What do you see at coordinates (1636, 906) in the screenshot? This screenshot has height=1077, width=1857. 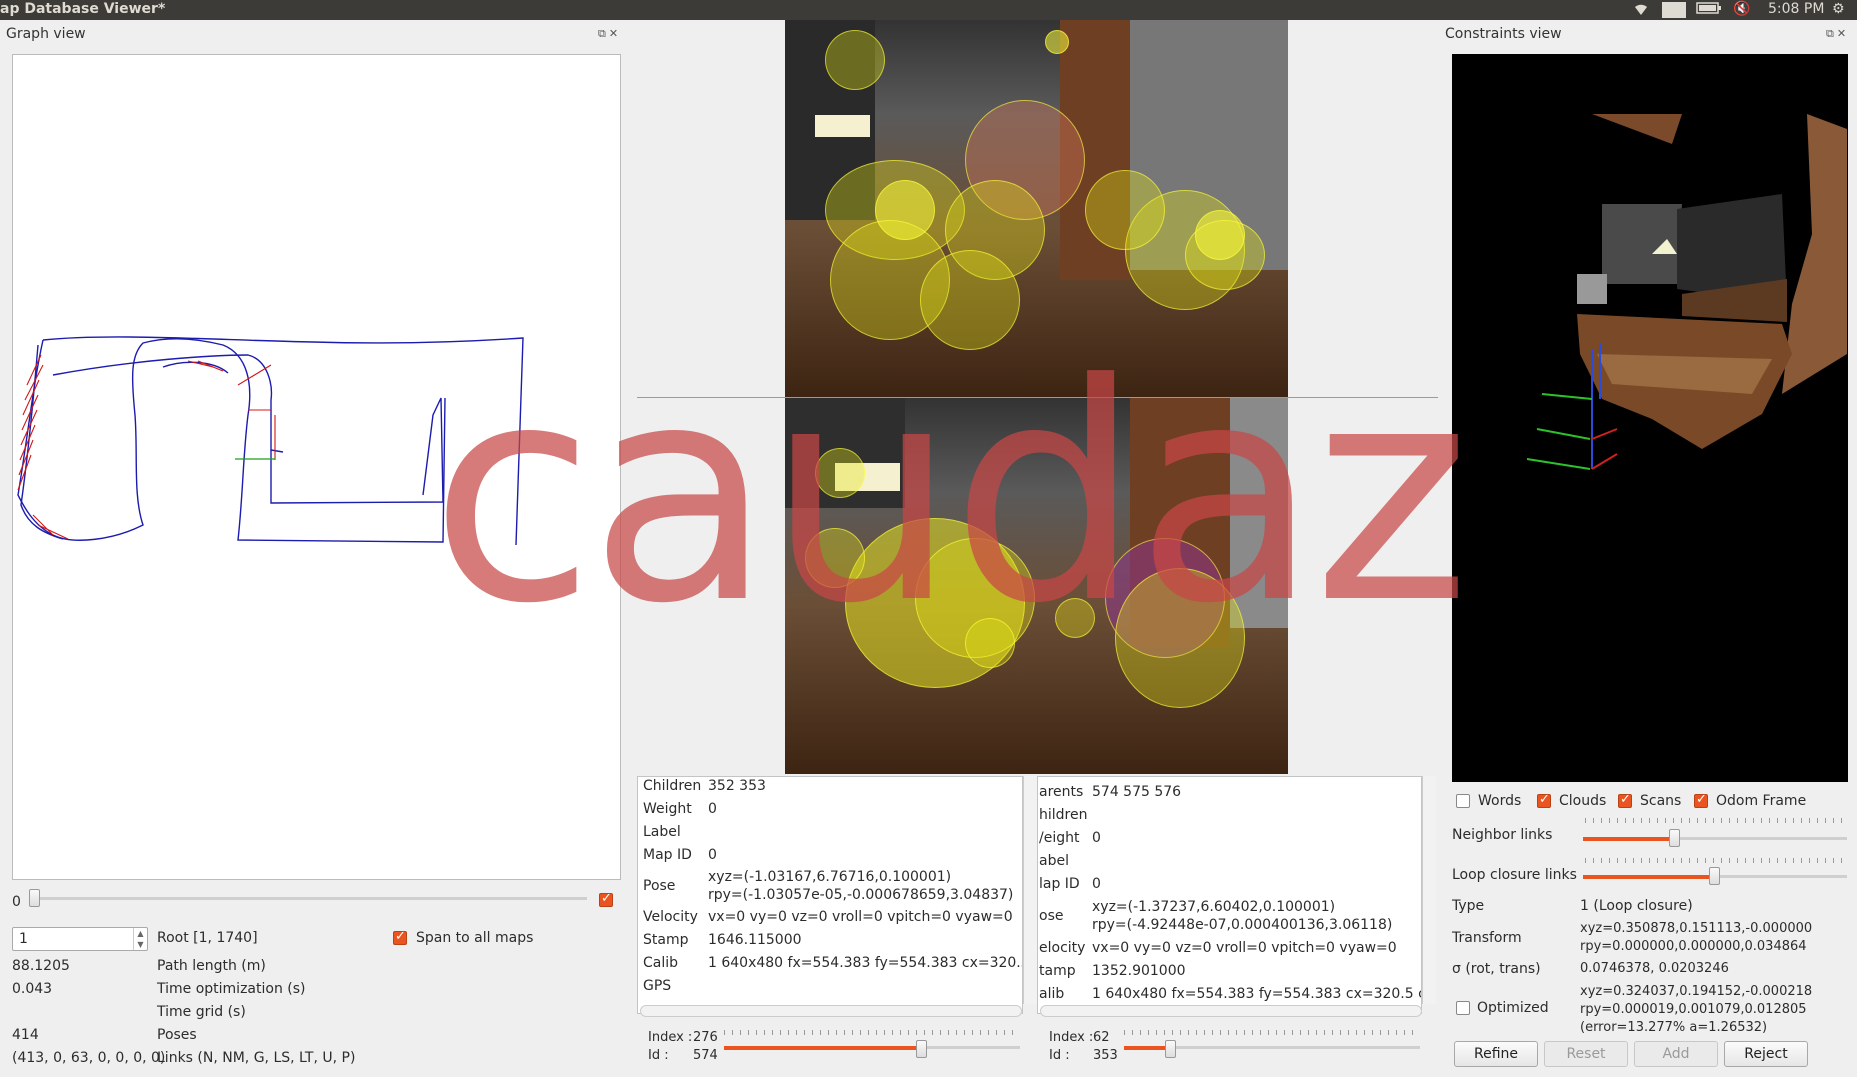 I see `type-value: 1 (Loop closure)` at bounding box center [1636, 906].